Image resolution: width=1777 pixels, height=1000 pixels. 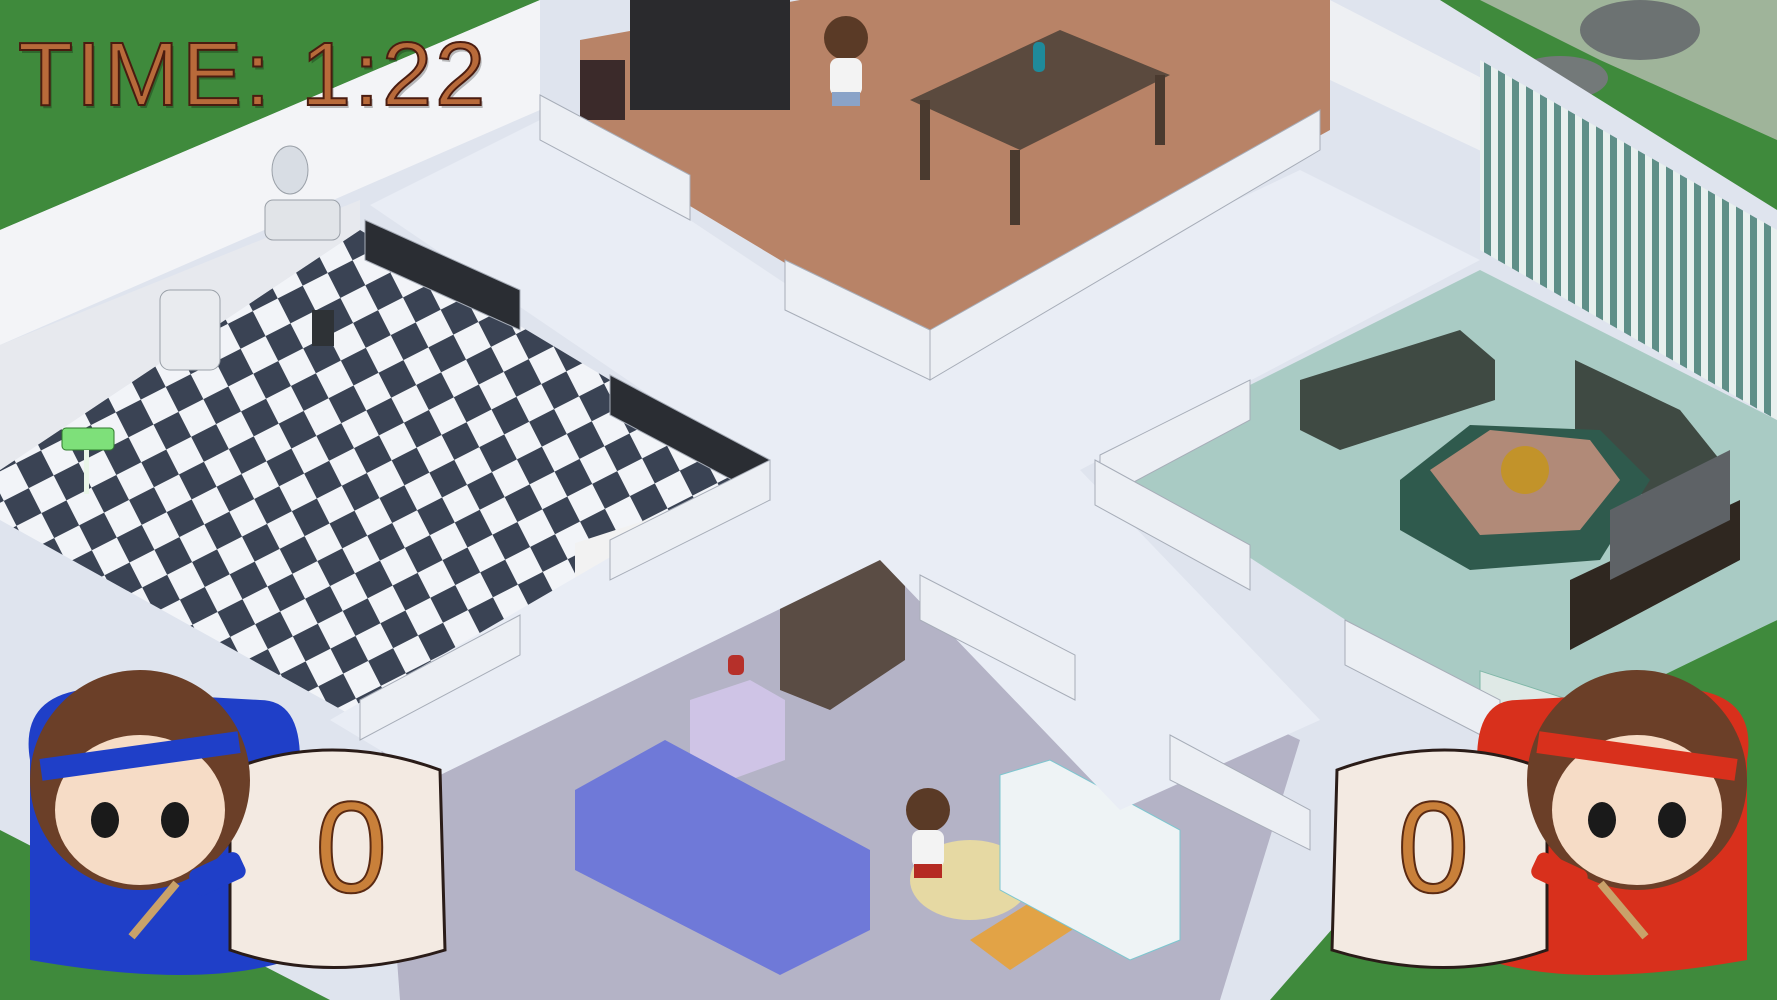 I want to click on player2-score-badge: 0, so click(x=1547, y=830).